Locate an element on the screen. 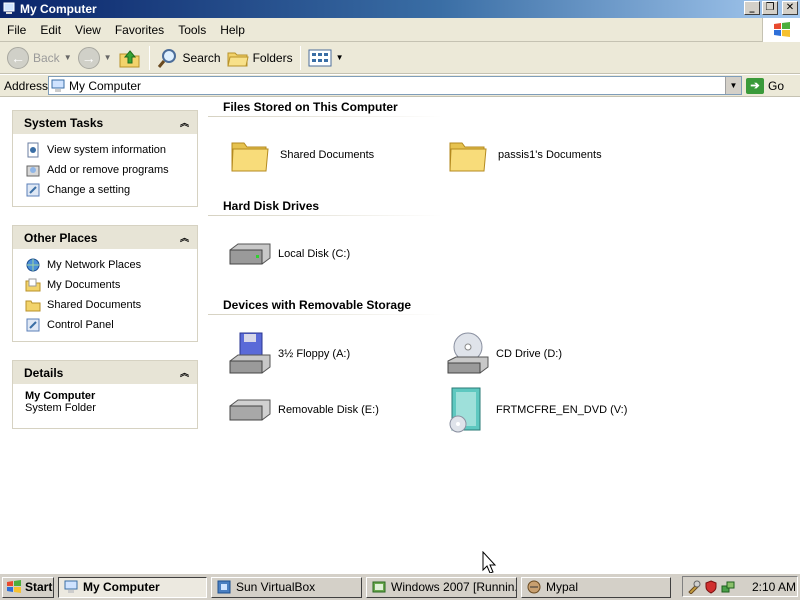 The width and height of the screenshot is (800, 600). view-system-information-link: View system information is located at coordinates (111, 150).